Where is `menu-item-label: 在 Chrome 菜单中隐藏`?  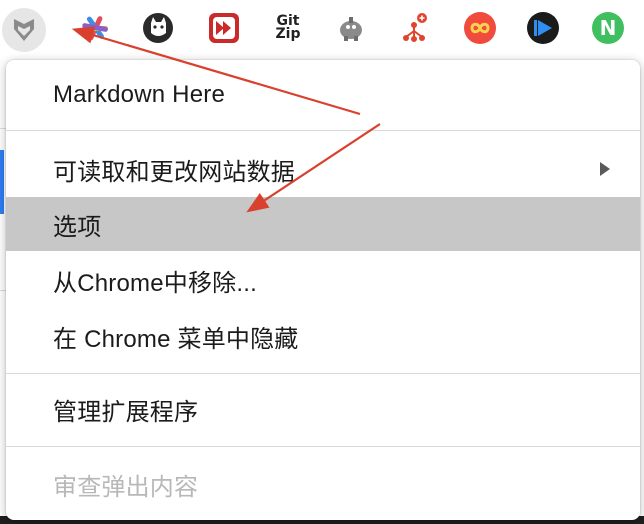
menu-item-label: 在 Chrome 菜单中隐藏 is located at coordinates (176, 339).